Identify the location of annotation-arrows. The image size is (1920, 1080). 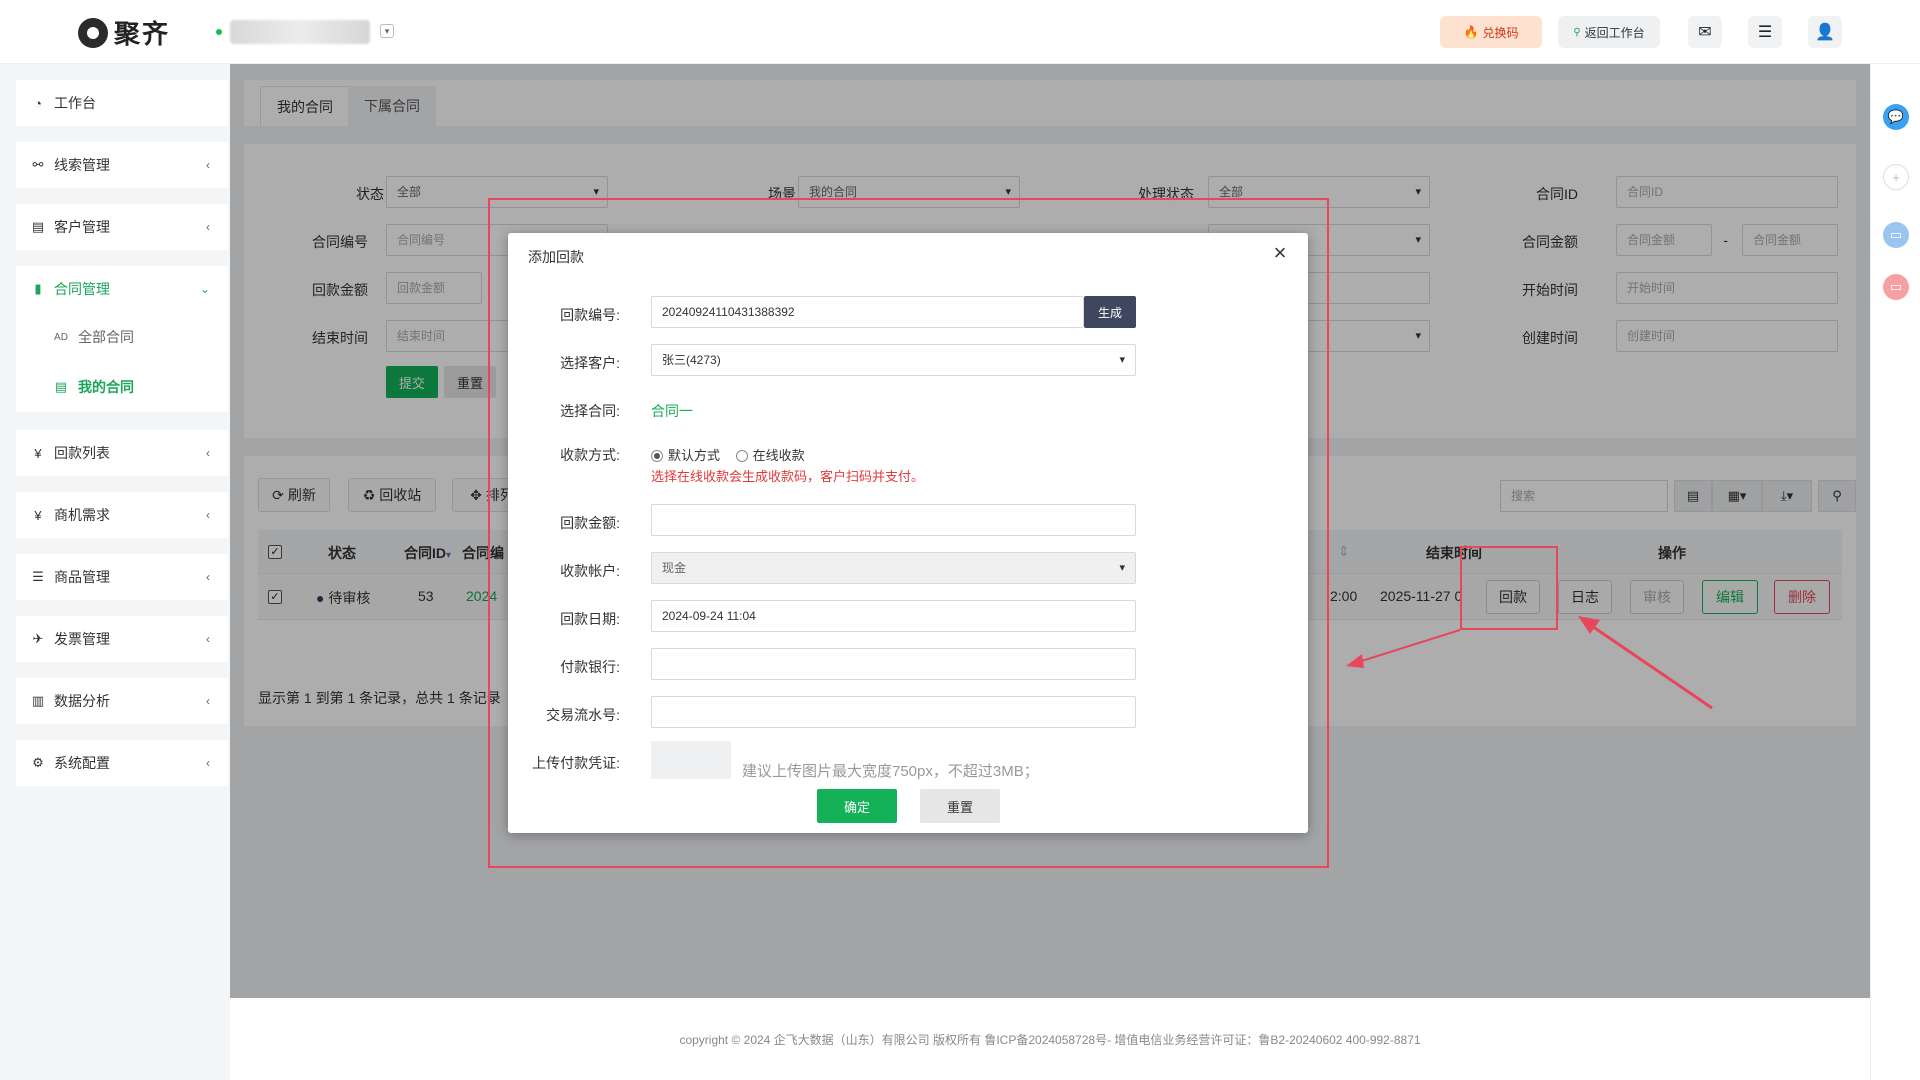
(1529, 663).